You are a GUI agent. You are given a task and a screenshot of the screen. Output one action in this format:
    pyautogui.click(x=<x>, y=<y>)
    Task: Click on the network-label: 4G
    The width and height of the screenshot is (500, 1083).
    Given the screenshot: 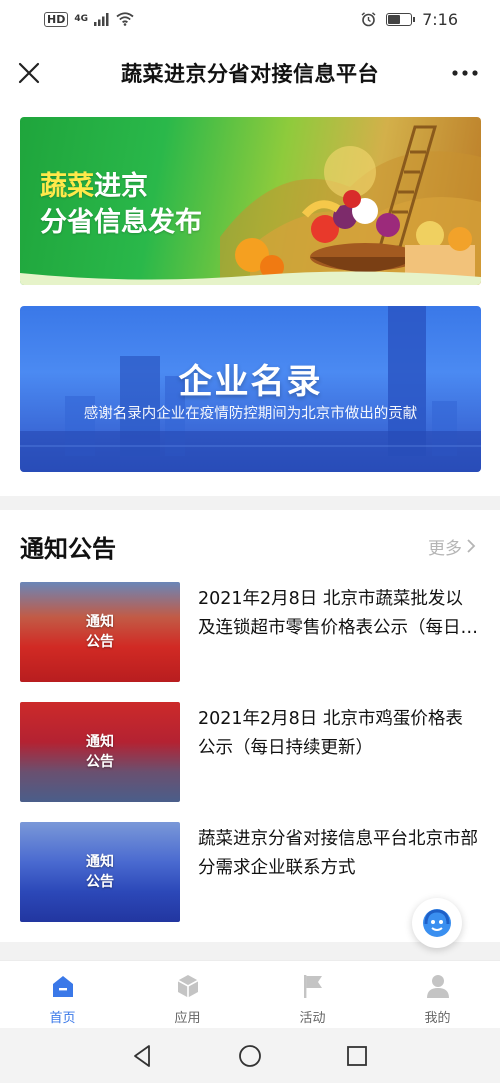 What is the action you would take?
    pyautogui.click(x=81, y=19)
    